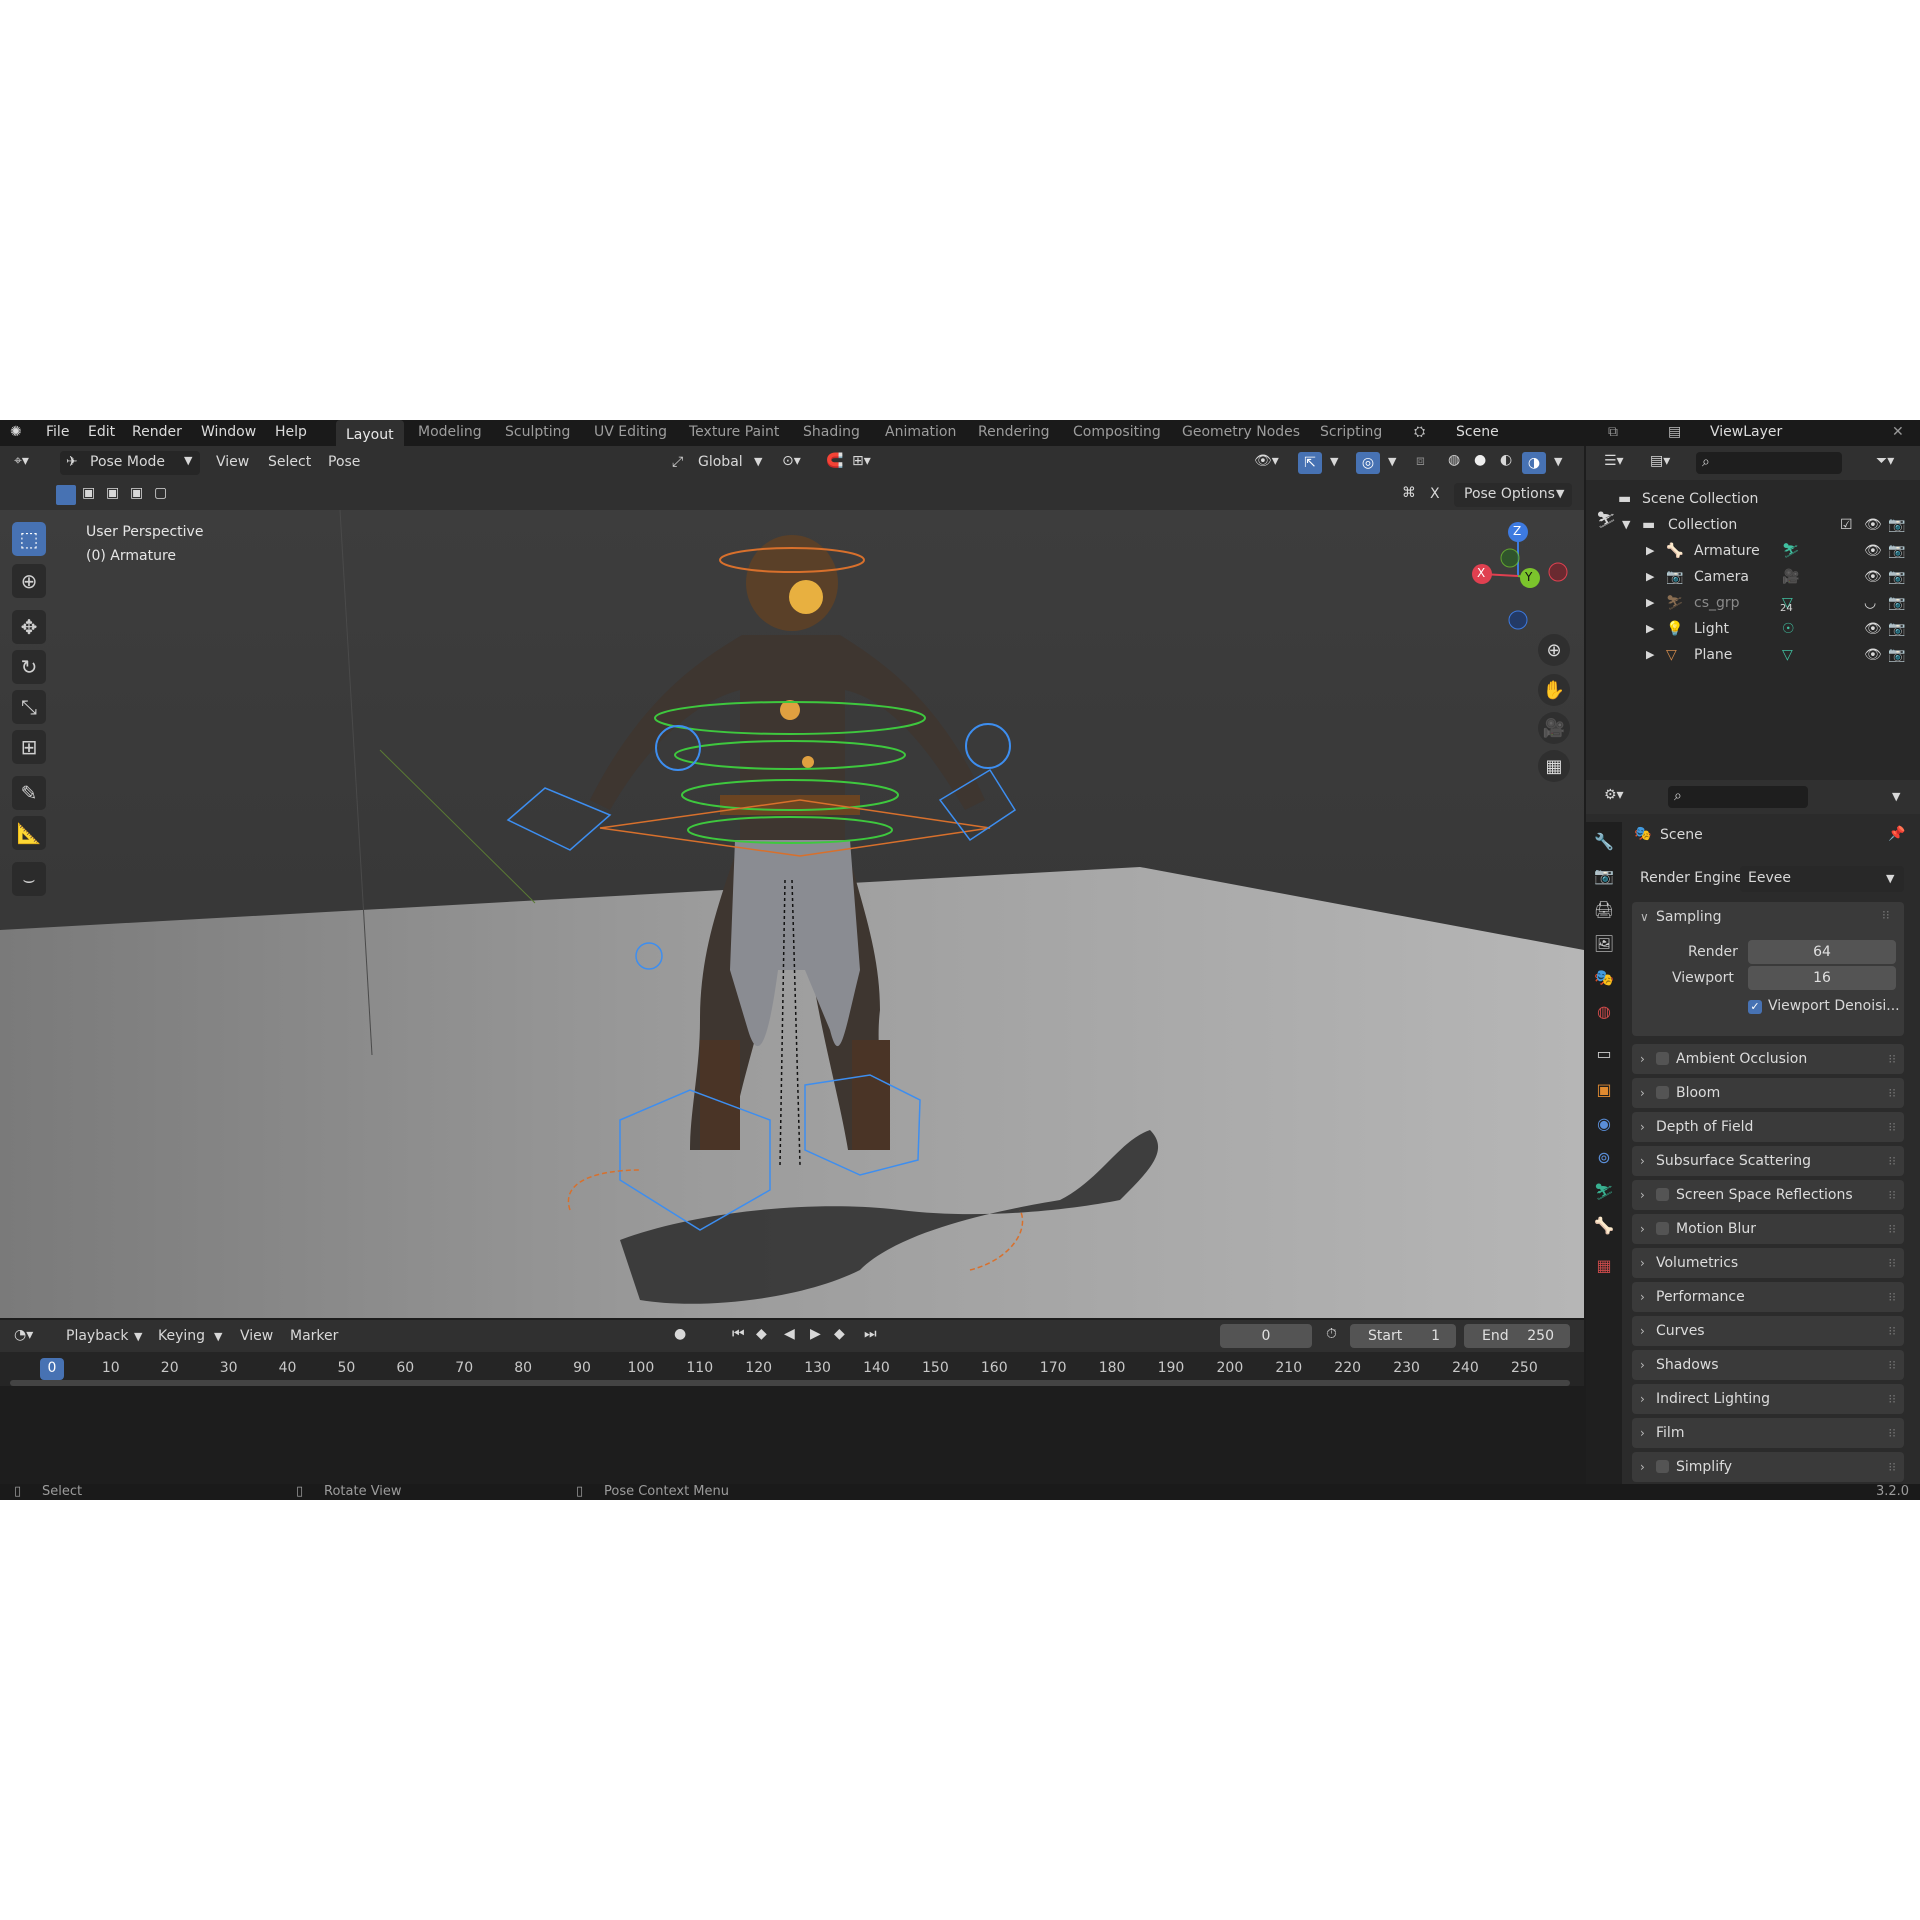 The image size is (1920, 1920). Describe the element at coordinates (157, 432) in the screenshot. I see `menu-render: Render` at that location.